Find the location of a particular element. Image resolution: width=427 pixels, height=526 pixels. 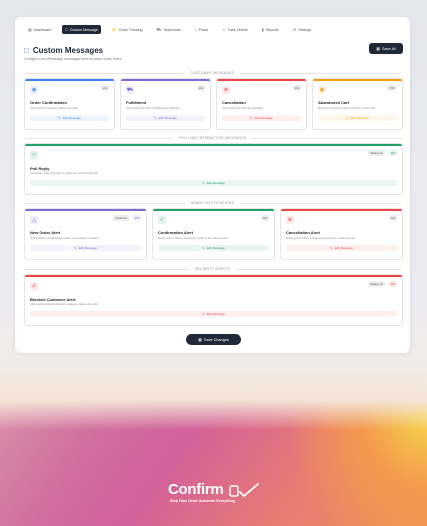

check-circle-icon: ✓ is located at coordinates (162, 220).